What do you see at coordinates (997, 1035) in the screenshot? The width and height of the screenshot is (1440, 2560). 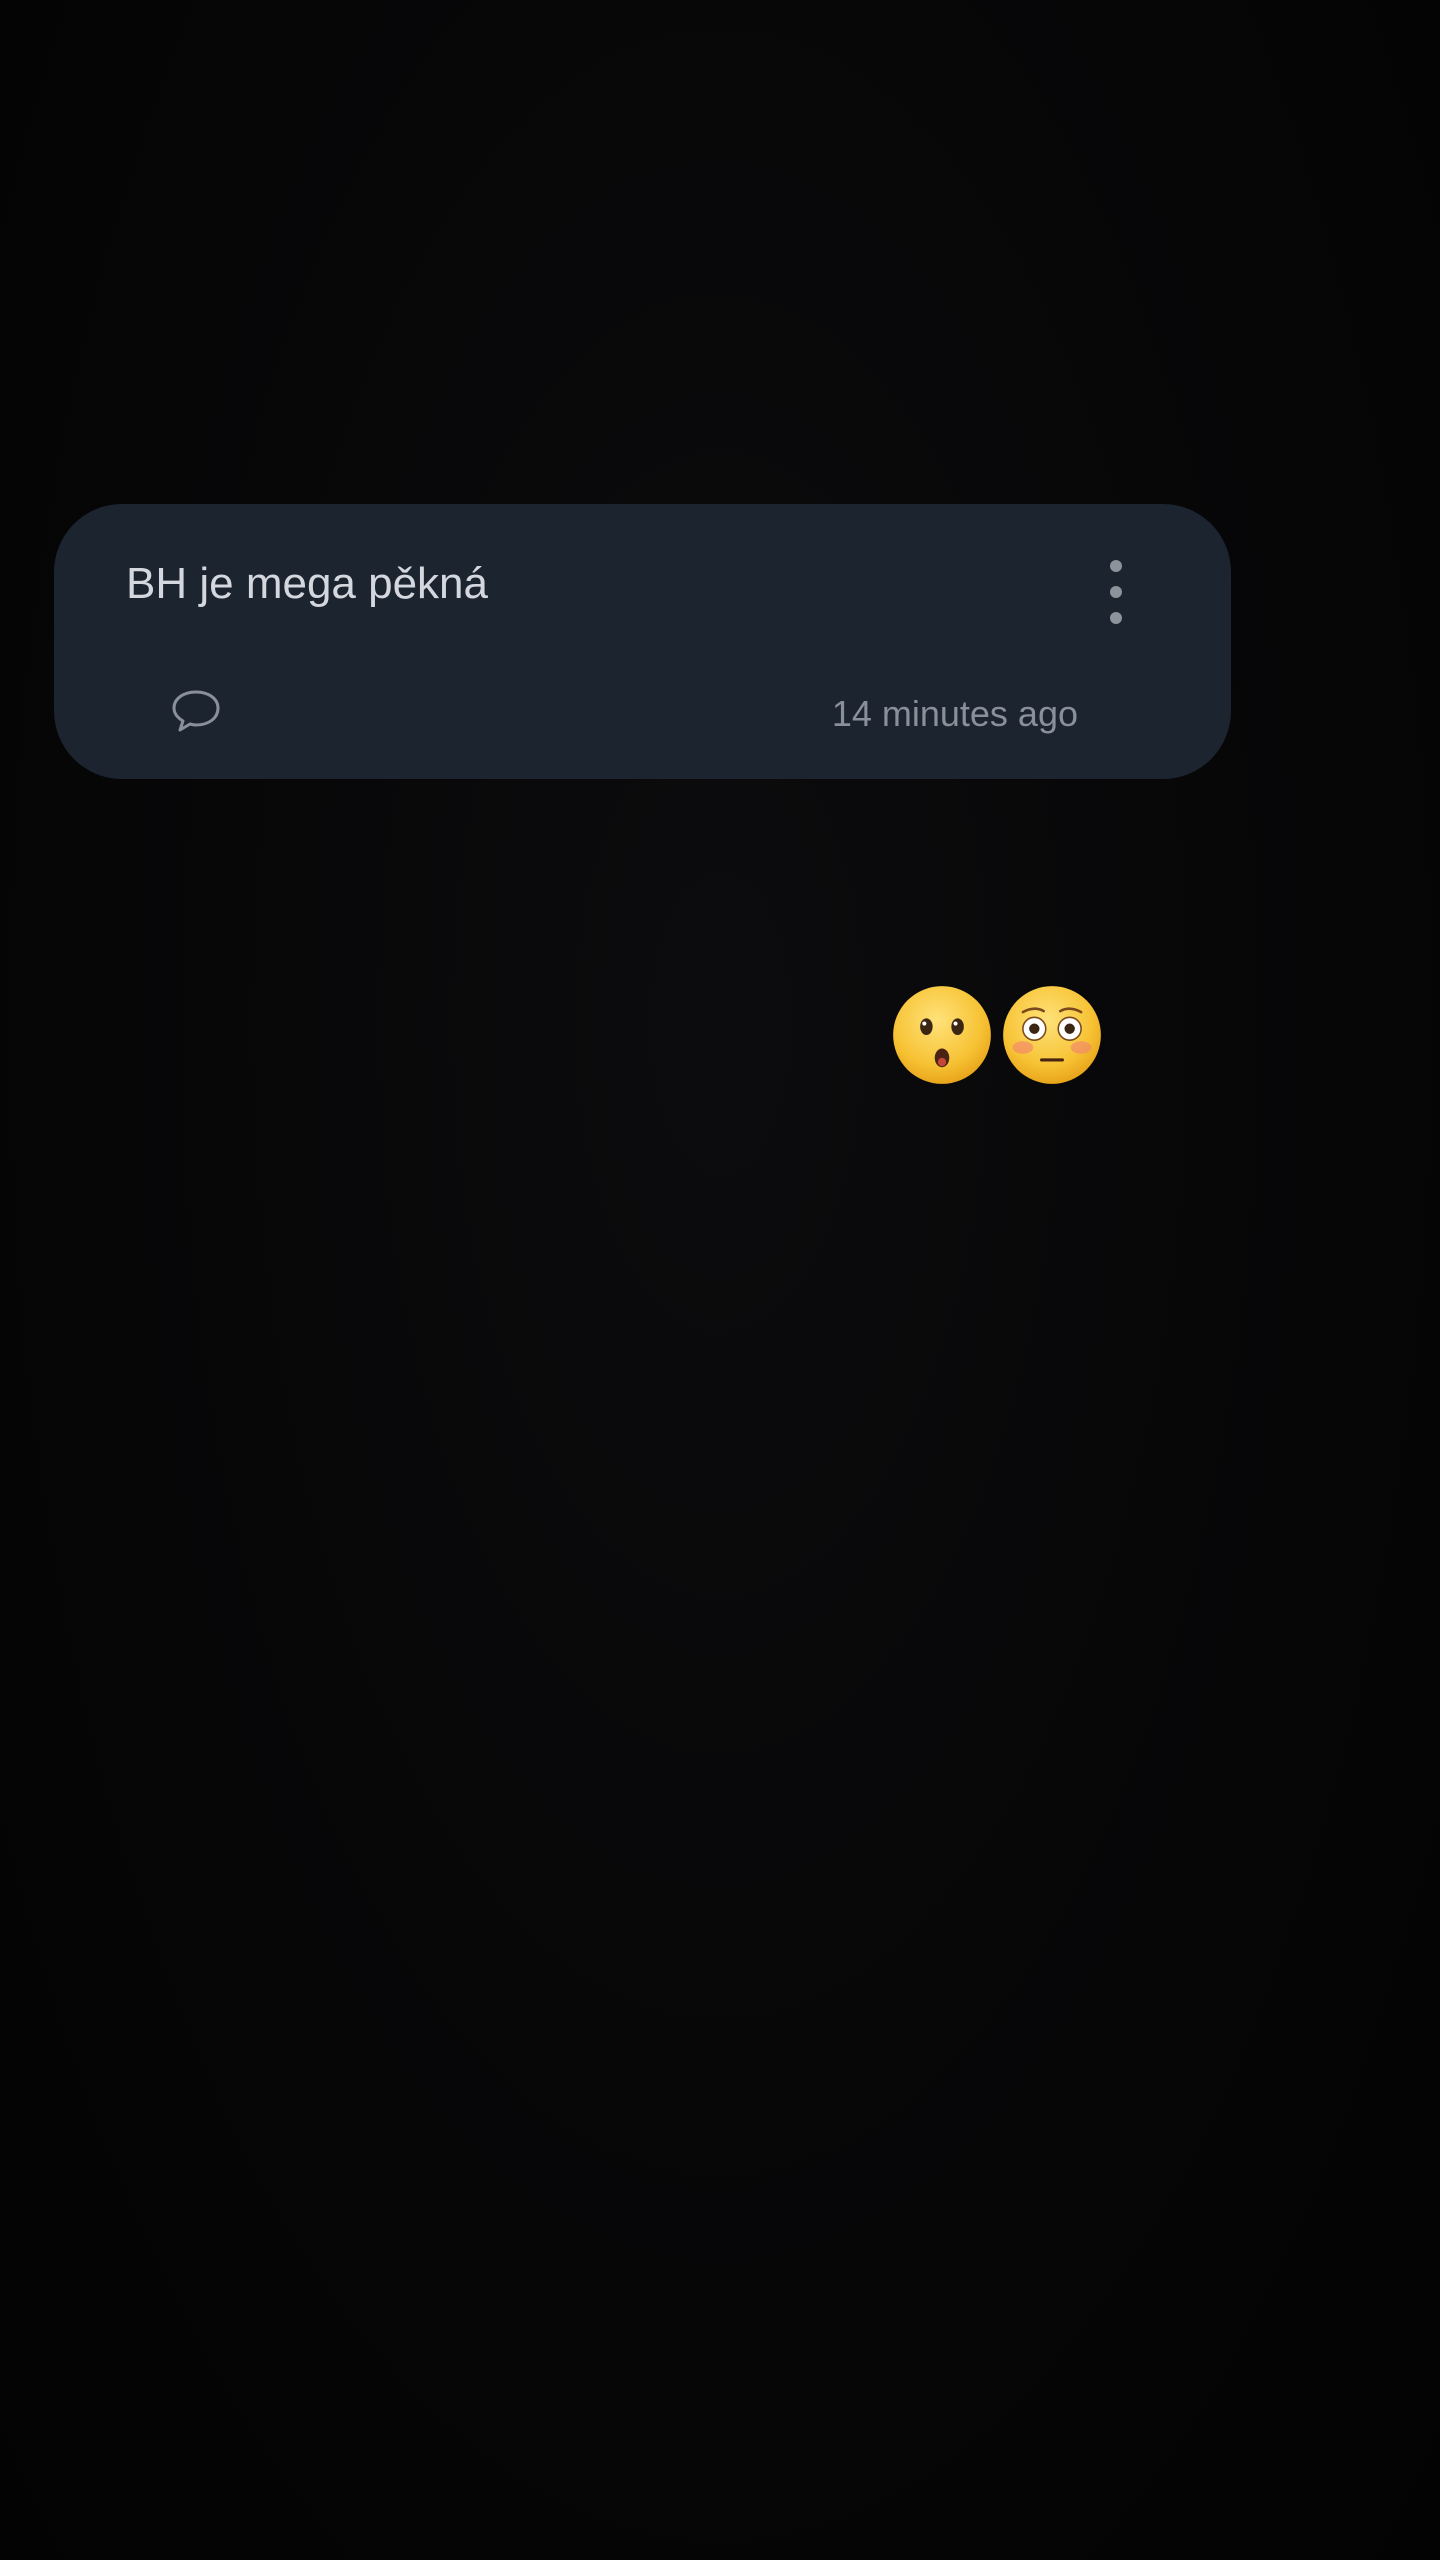 I see `emoji-reactions` at bounding box center [997, 1035].